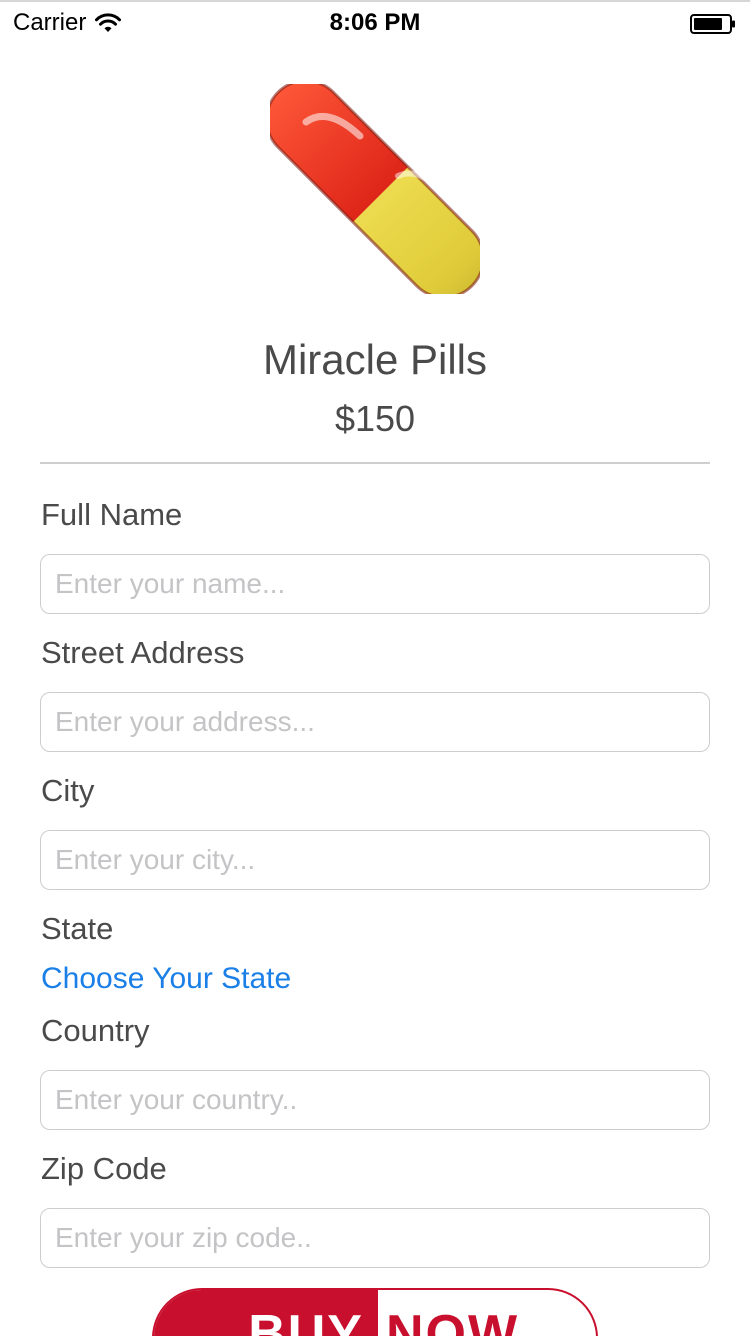  I want to click on status-time: 8:06 PM, so click(375, 22).